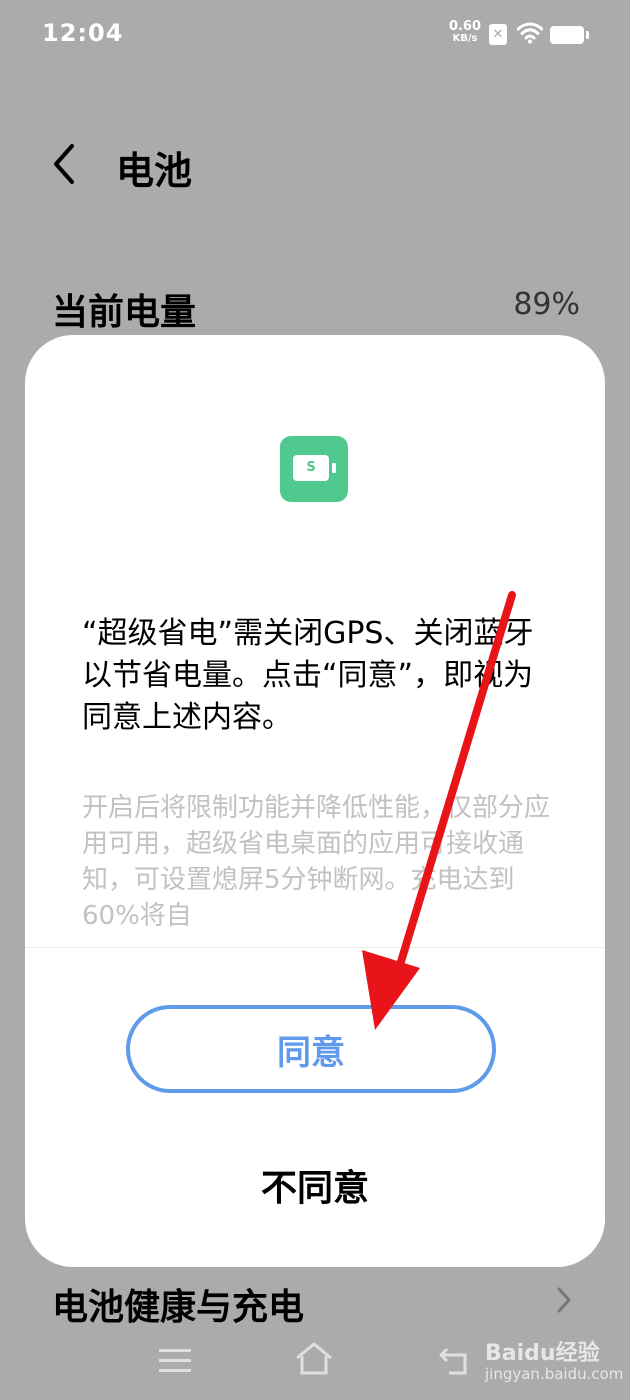 This screenshot has height=1400, width=630. I want to click on battery-s-icon: S, so click(311, 468).